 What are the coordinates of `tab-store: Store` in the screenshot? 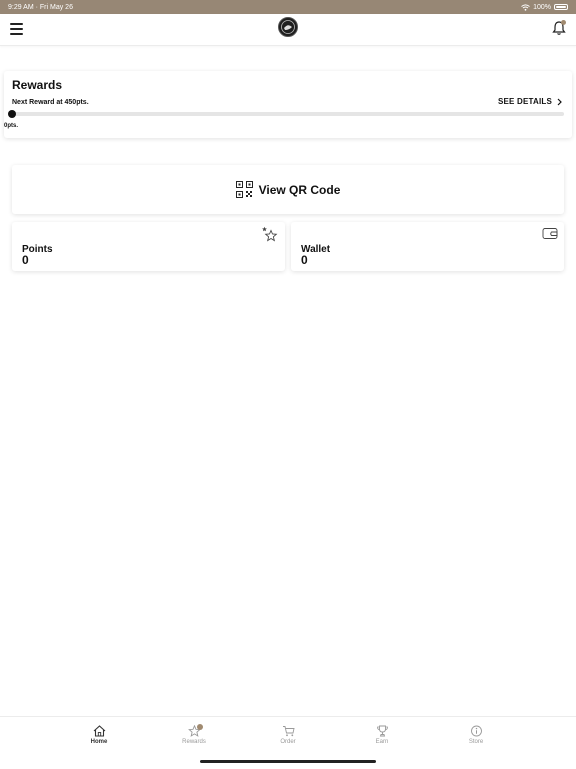 It's located at (476, 735).